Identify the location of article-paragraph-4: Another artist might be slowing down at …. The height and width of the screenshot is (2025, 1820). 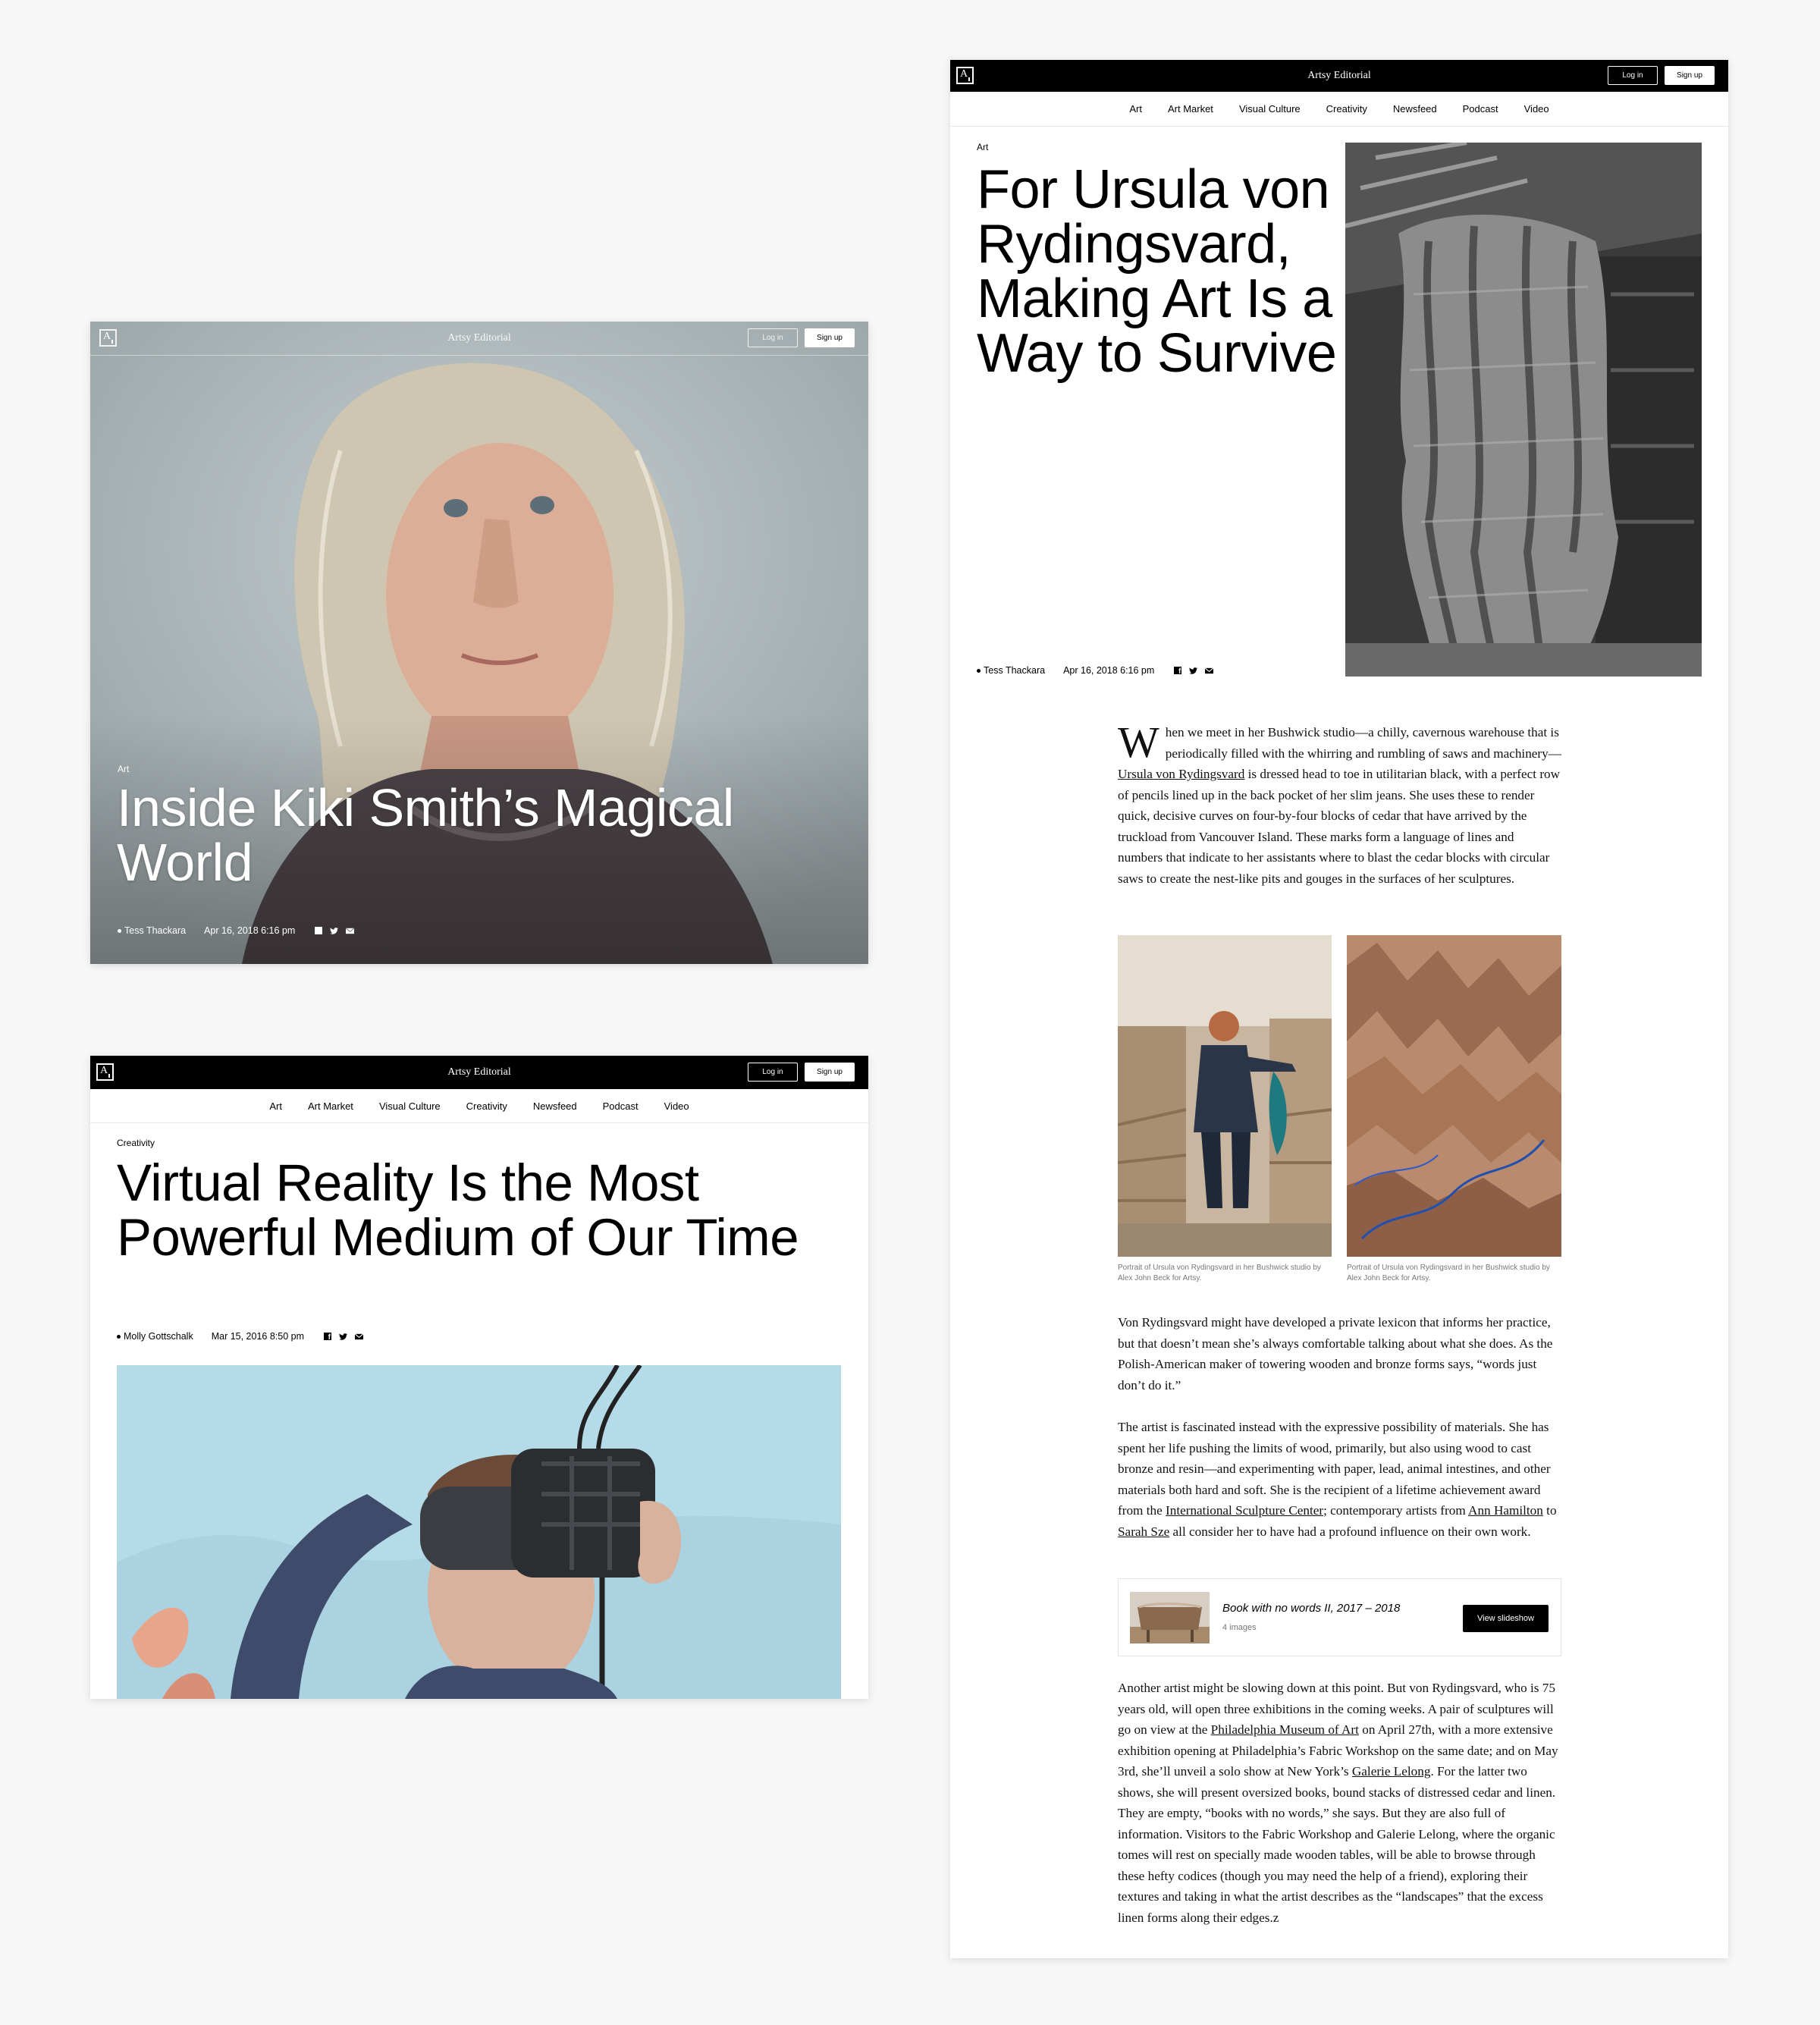
(1339, 1803).